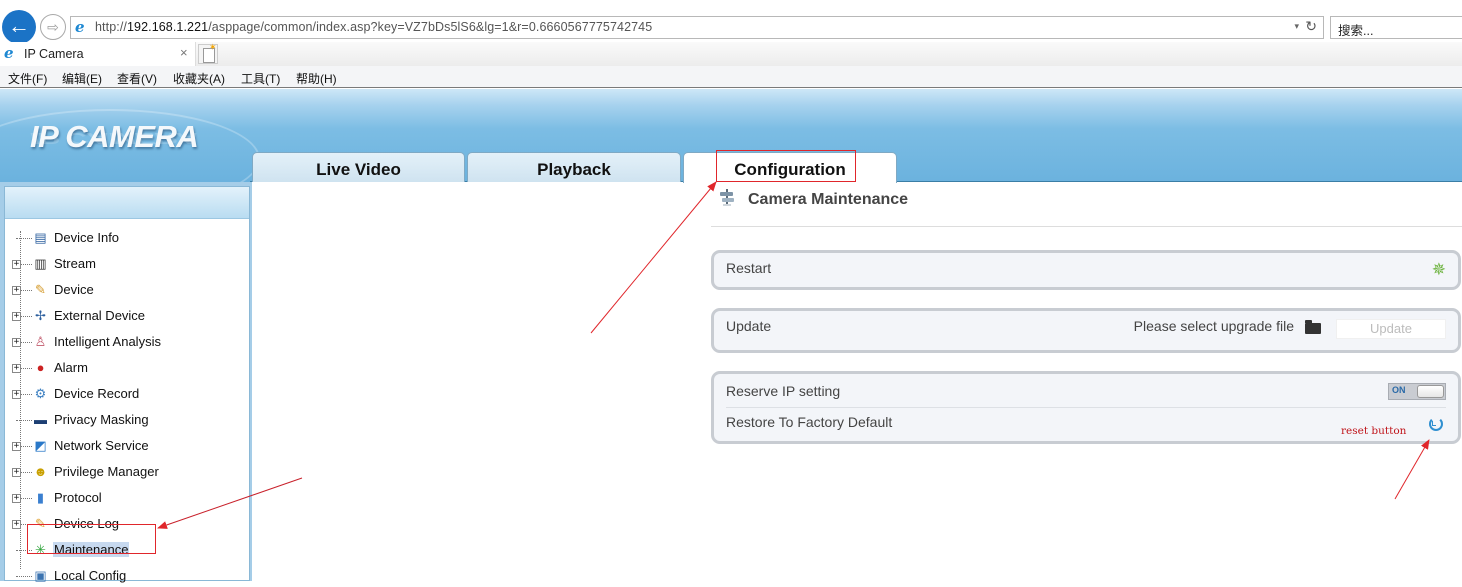 The width and height of the screenshot is (1462, 587). Describe the element at coordinates (137, 78) in the screenshot. I see `menu-view: 查看(V)` at that location.